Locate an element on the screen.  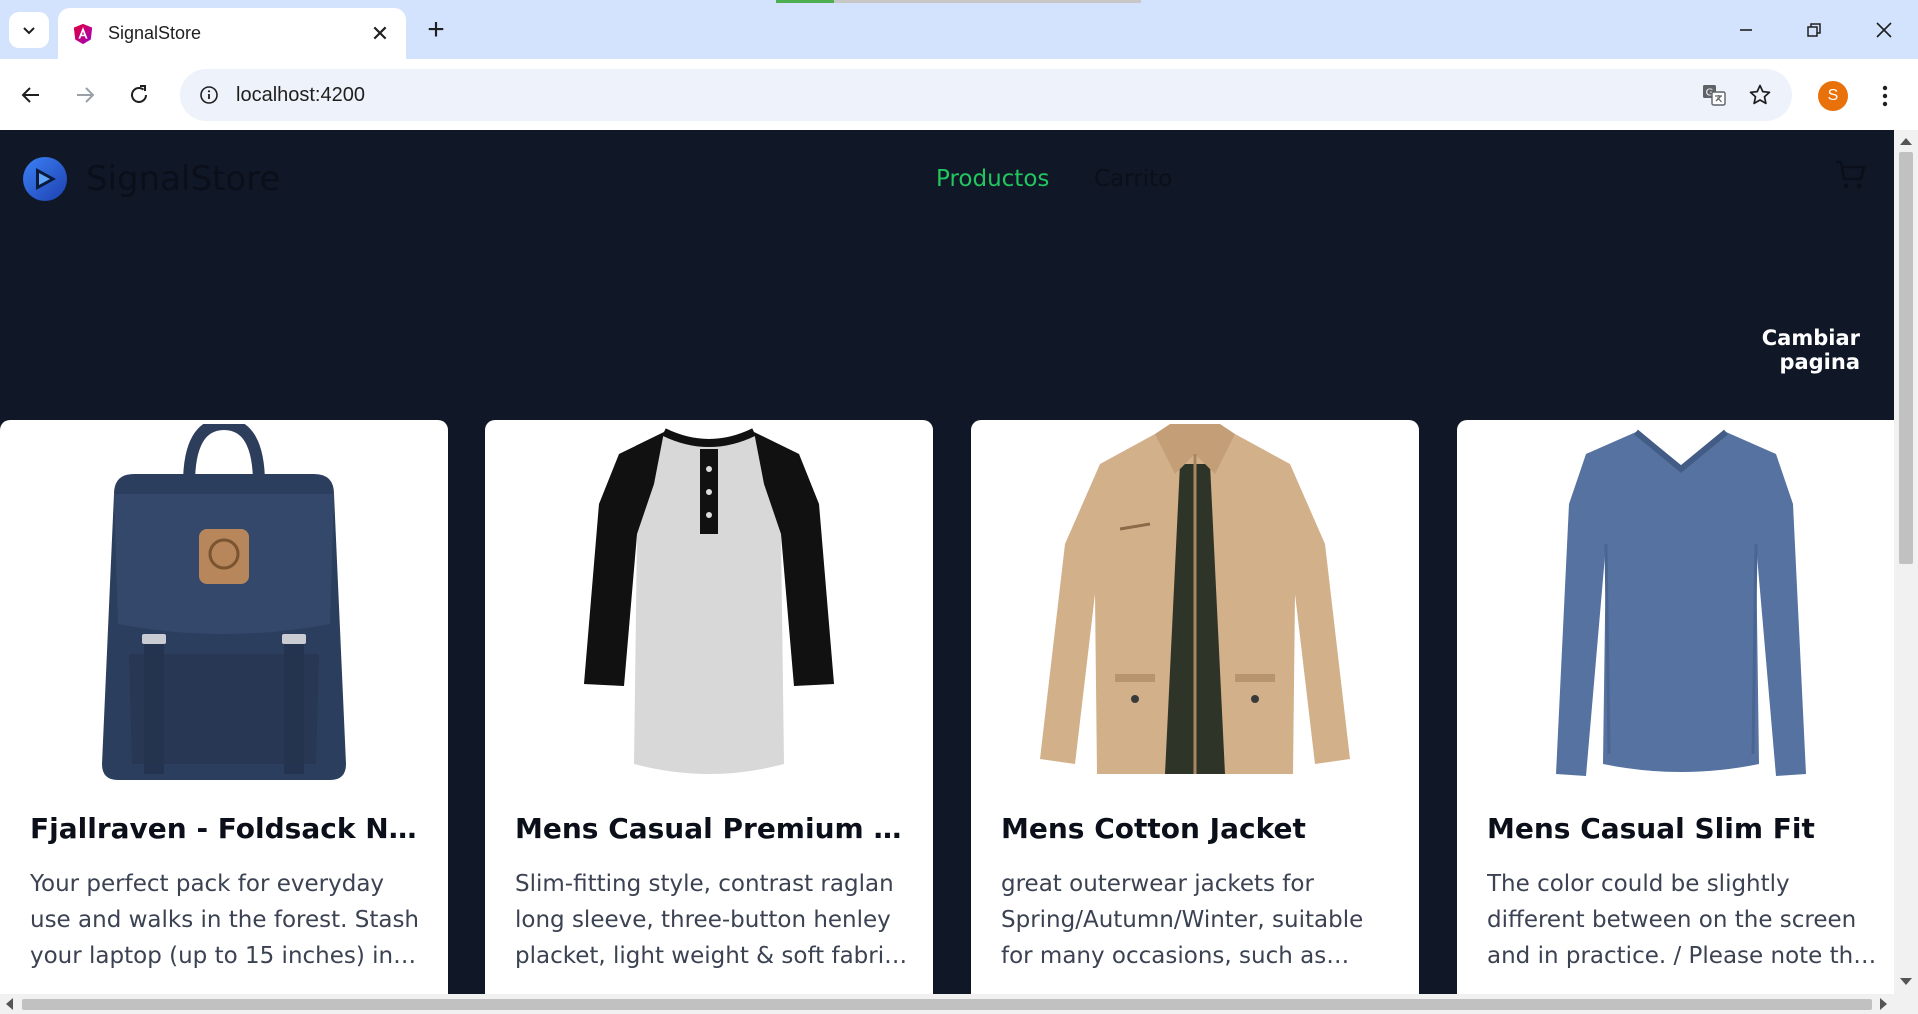
horizontal-scrollbar is located at coordinates (959, 1004).